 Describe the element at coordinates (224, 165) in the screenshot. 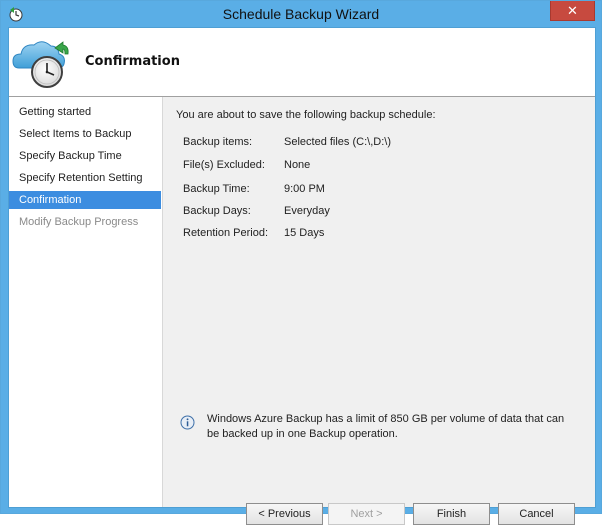

I see `summary-label: File(s) Excluded:` at that location.